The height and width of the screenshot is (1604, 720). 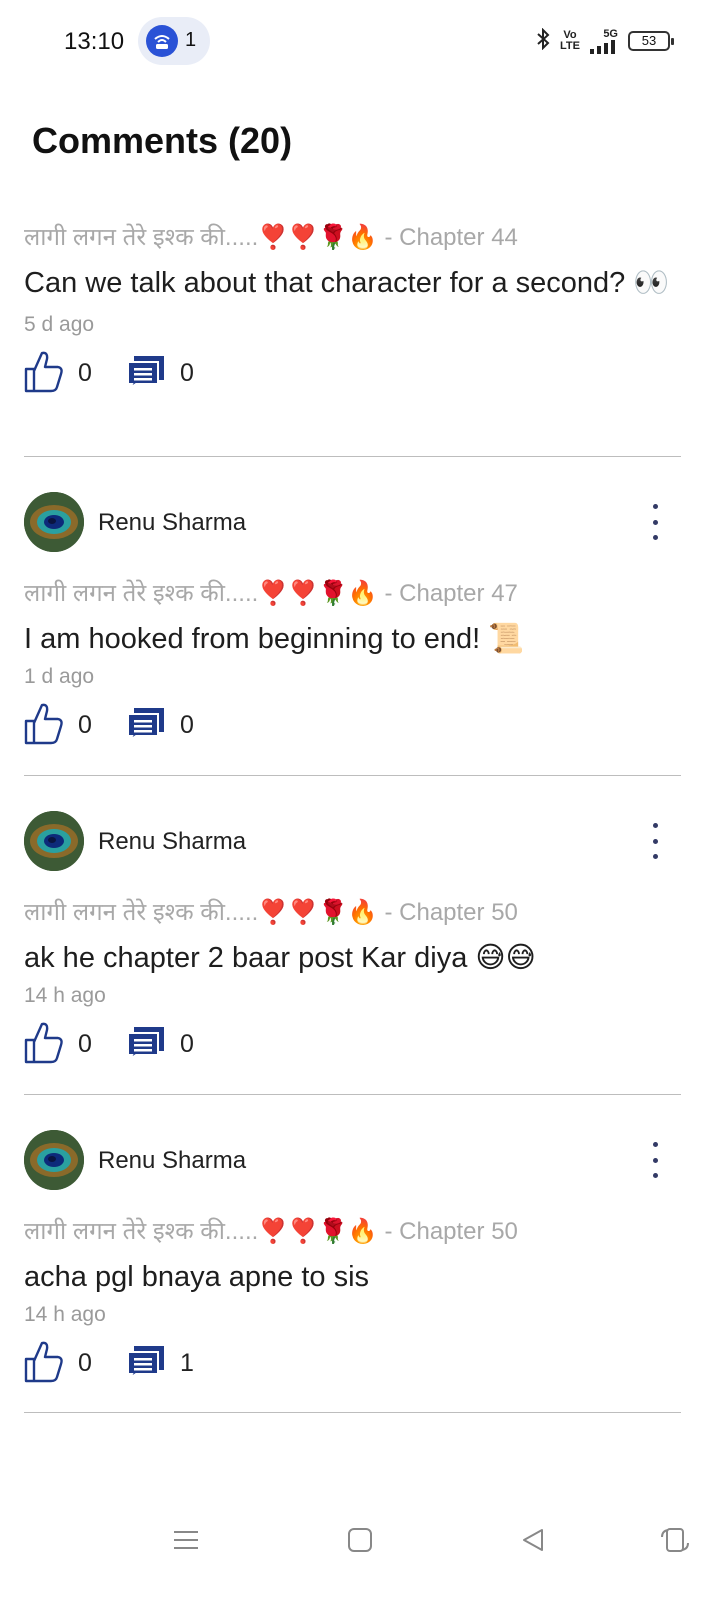 I want to click on hotspot-indicator: 1, so click(x=174, y=41).